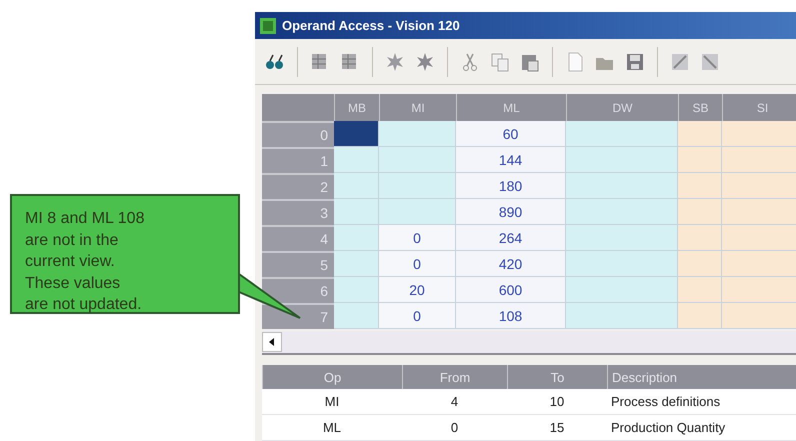  What do you see at coordinates (332, 428) in the screenshot?
I see `table-cell-text: ML` at bounding box center [332, 428].